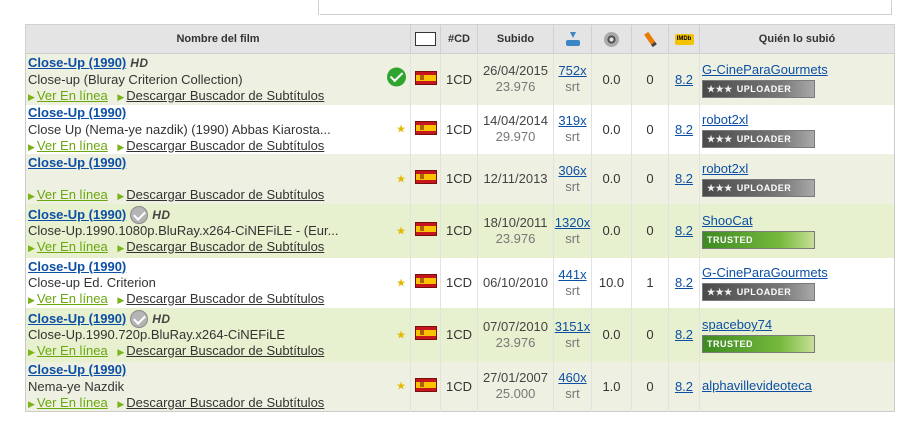  I want to click on download-count-link: 752x, so click(572, 70).